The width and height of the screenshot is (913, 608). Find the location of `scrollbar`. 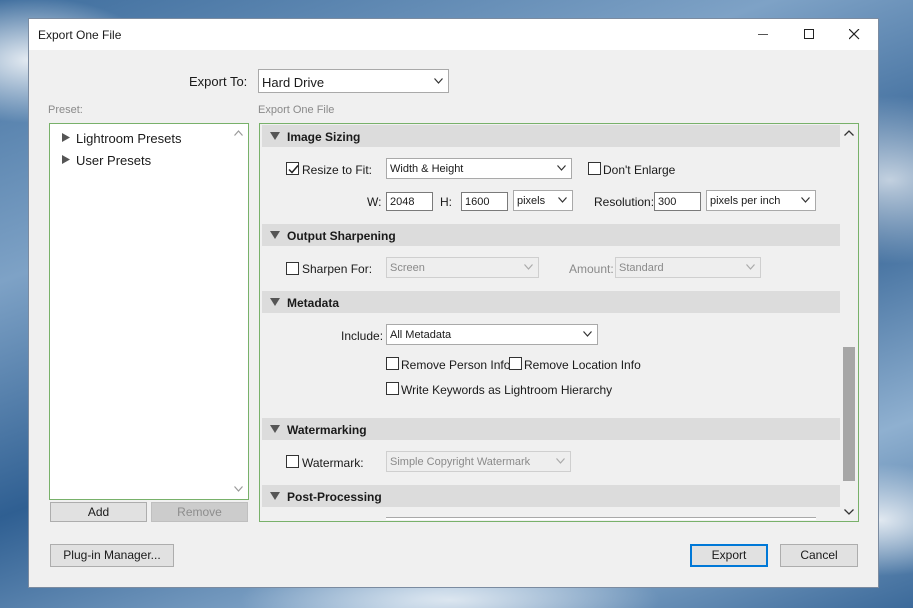

scrollbar is located at coordinates (849, 322).